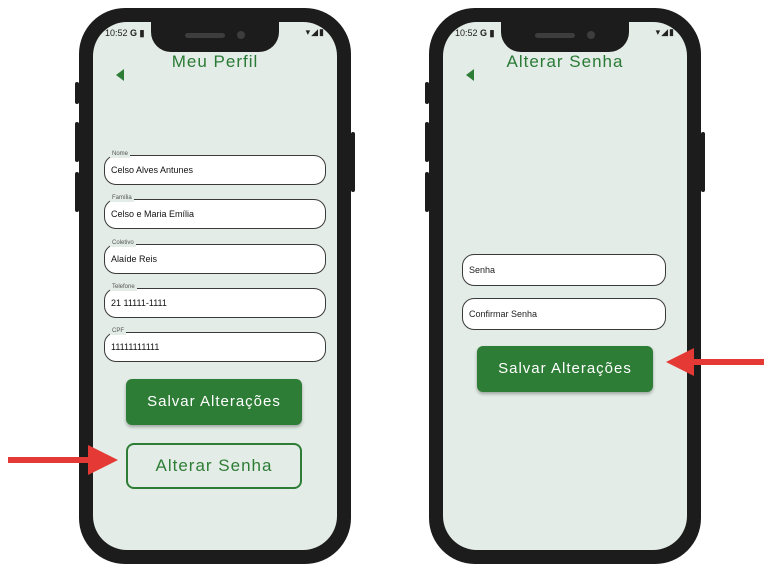  I want to click on field-value: Celso e Maria Emília, so click(153, 214).